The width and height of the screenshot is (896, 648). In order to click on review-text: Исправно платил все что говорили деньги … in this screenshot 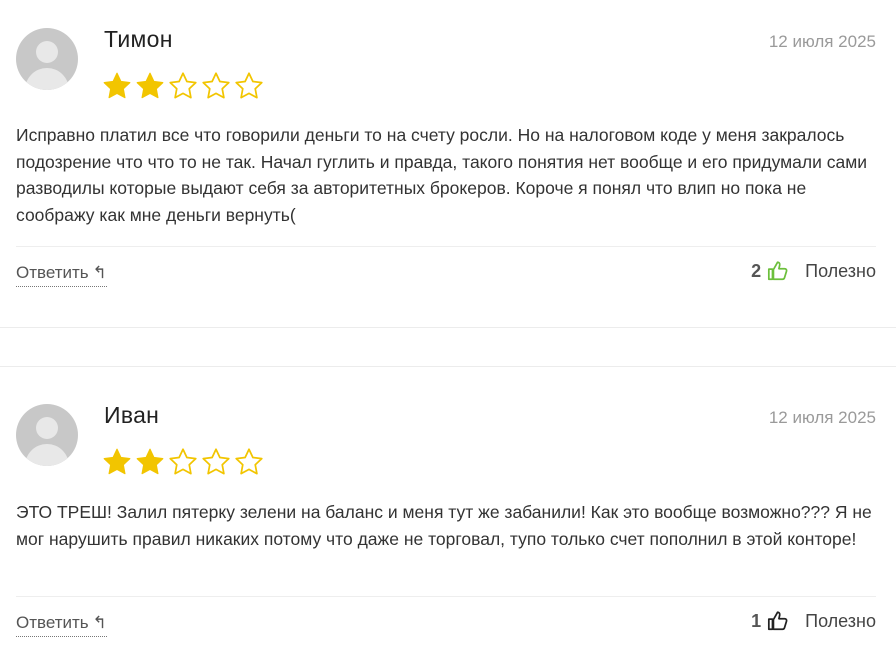, I will do `click(442, 175)`.